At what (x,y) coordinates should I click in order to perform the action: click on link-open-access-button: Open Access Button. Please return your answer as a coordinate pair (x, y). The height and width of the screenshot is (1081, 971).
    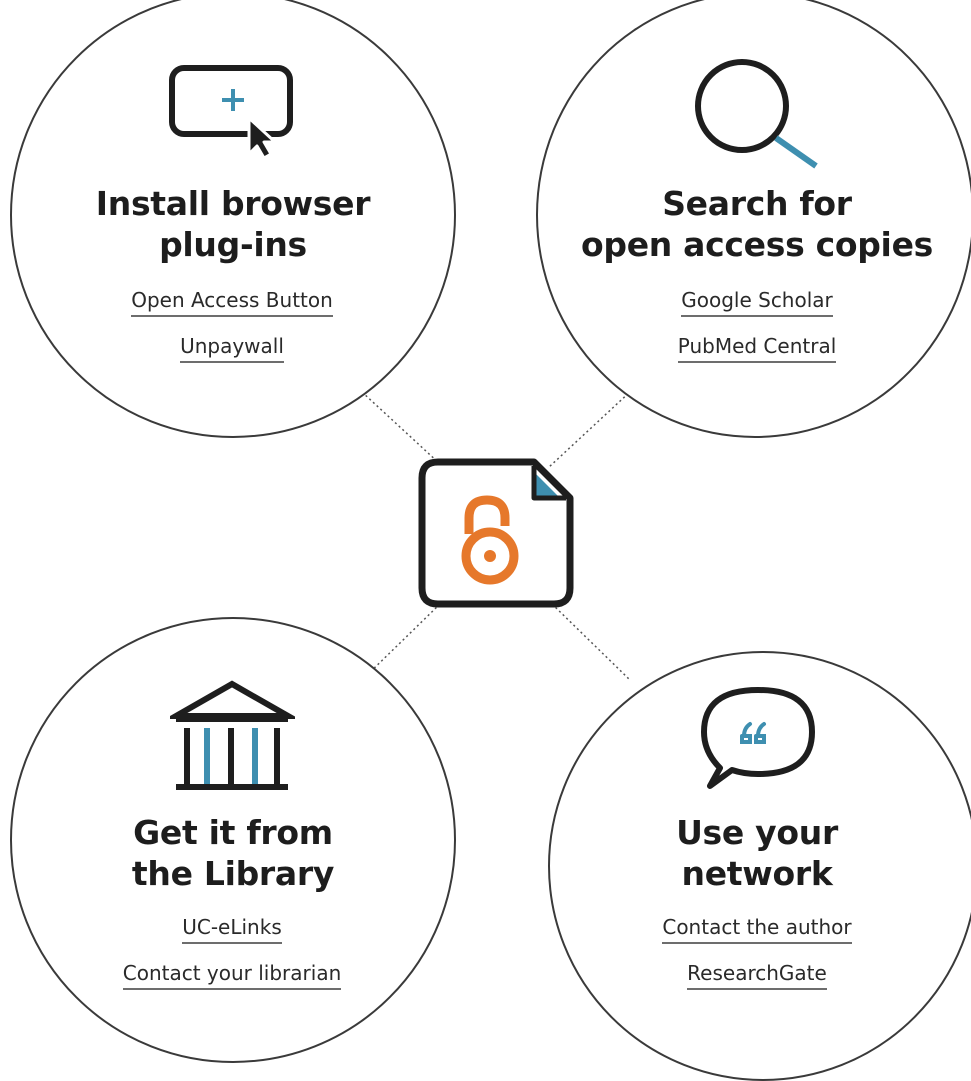
    Looking at the image, I should click on (232, 302).